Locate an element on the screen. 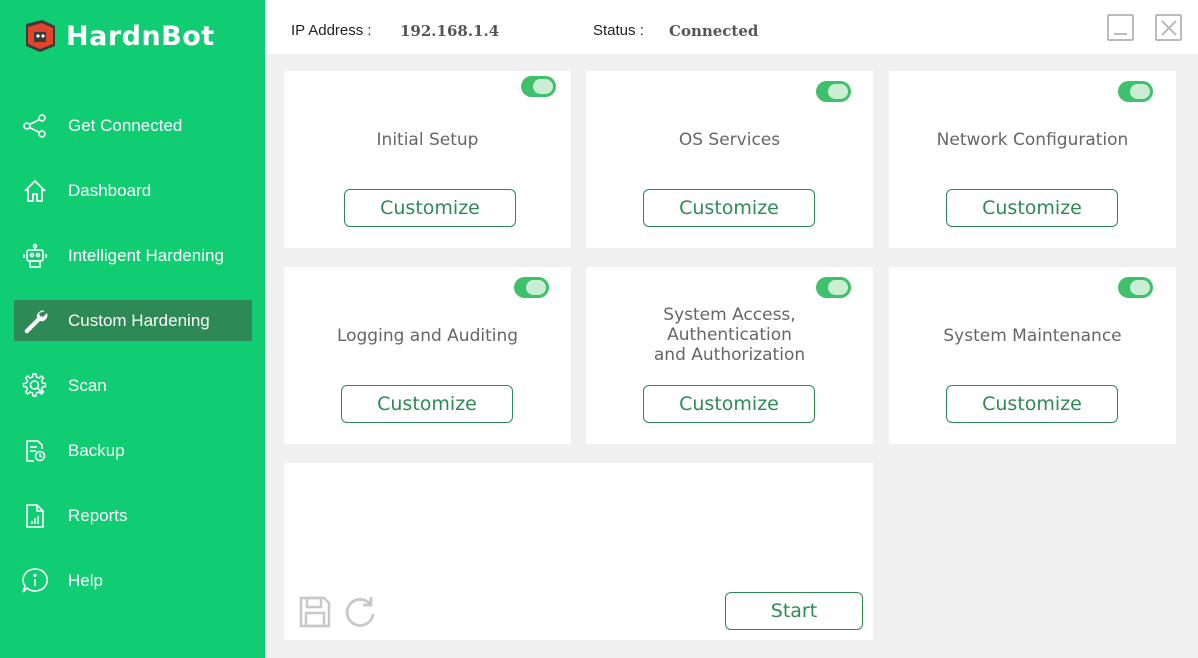  robot-icon is located at coordinates (35, 256).